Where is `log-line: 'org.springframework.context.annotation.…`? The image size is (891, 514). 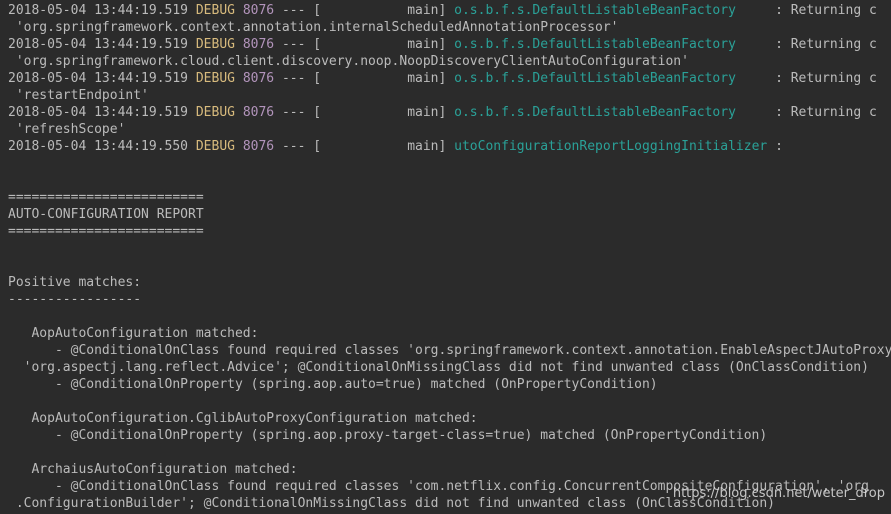 log-line: 'org.springframework.context.annotation.… is located at coordinates (313, 27).